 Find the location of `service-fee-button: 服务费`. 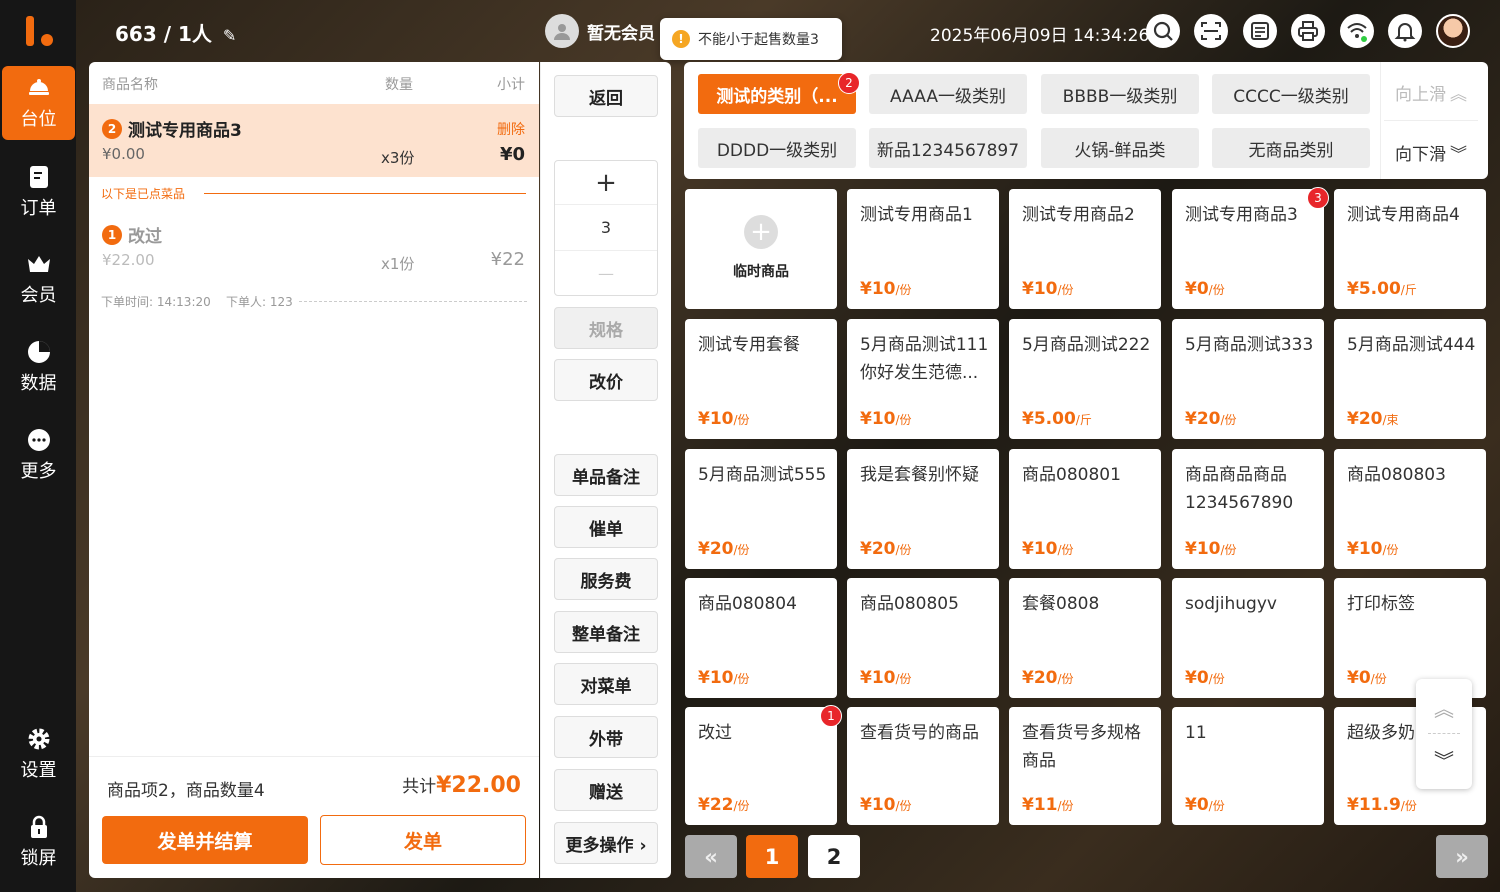

service-fee-button: 服务费 is located at coordinates (606, 579).